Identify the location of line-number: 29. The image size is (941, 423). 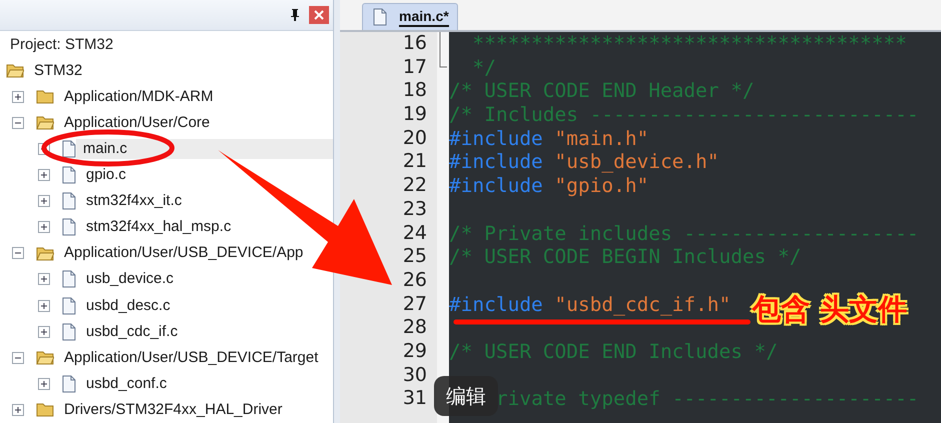
(415, 352).